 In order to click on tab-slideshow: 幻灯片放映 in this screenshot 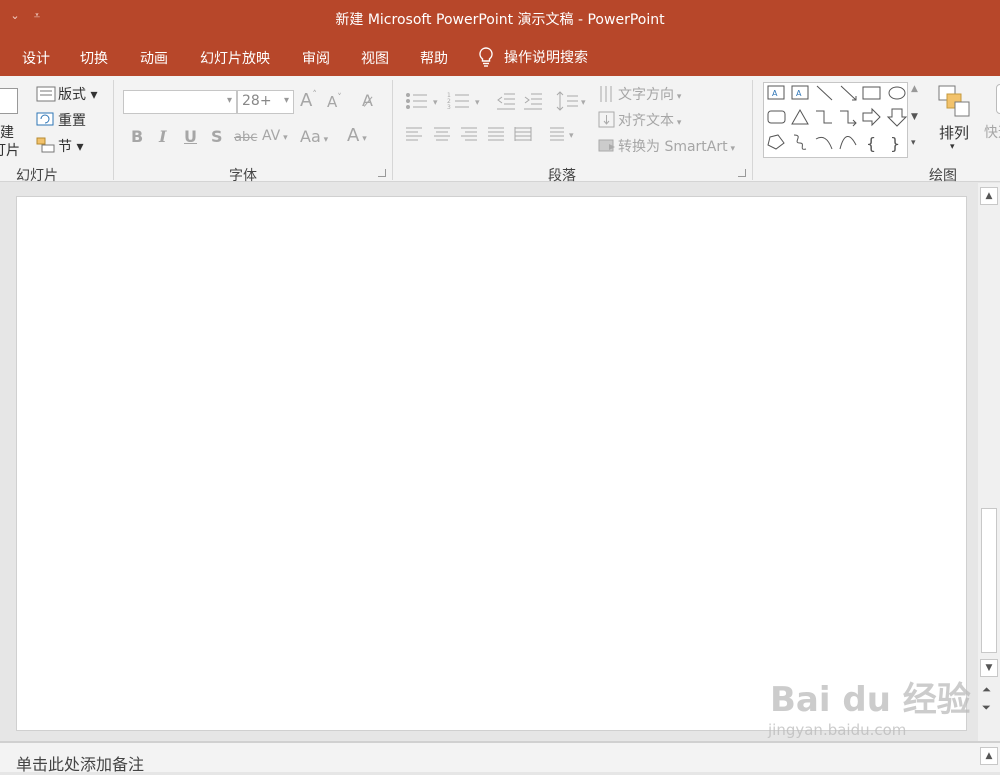, I will do `click(235, 58)`.